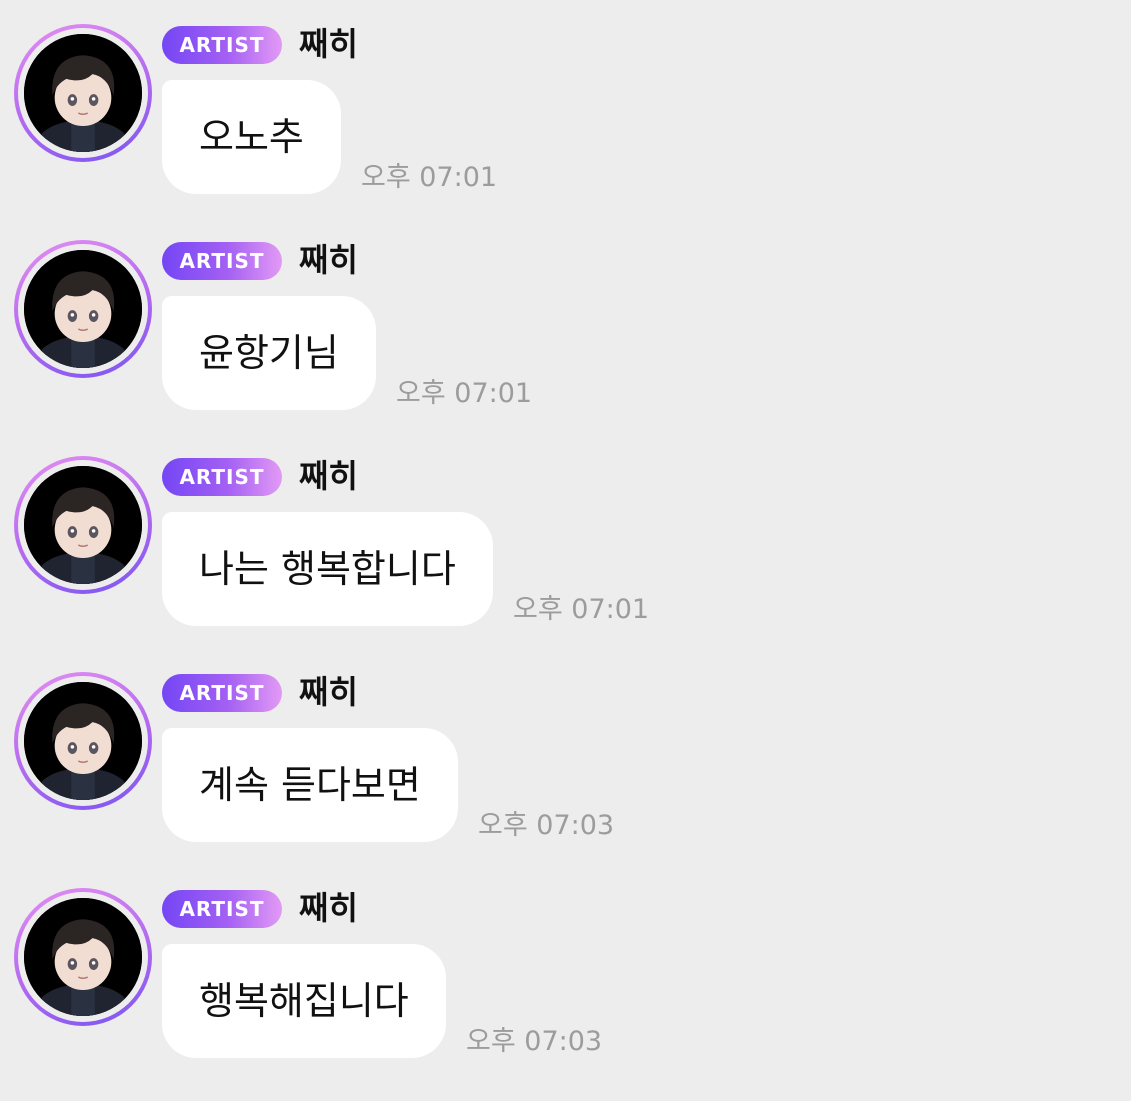 The width and height of the screenshot is (1131, 1101). Describe the element at coordinates (251, 137) in the screenshot. I see `message-bubble: 오노추` at that location.